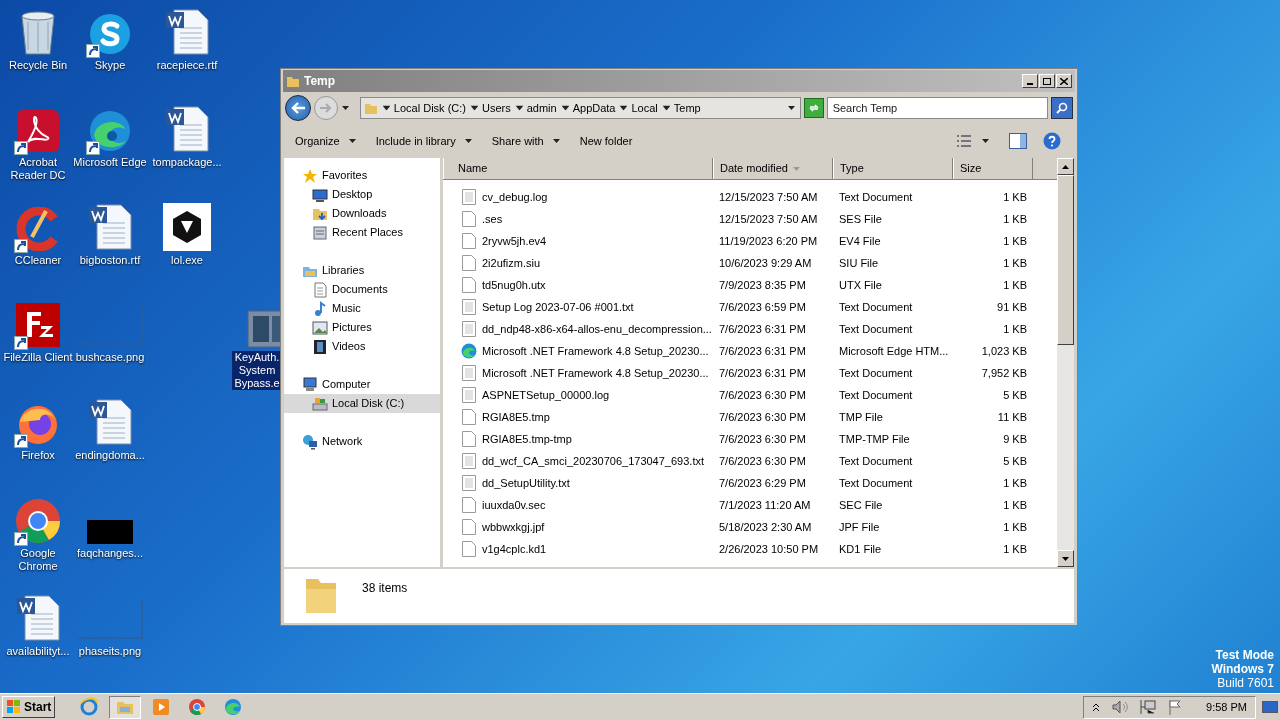  I want to click on desktop-icon-label: bigboston.rtf, so click(110, 260).